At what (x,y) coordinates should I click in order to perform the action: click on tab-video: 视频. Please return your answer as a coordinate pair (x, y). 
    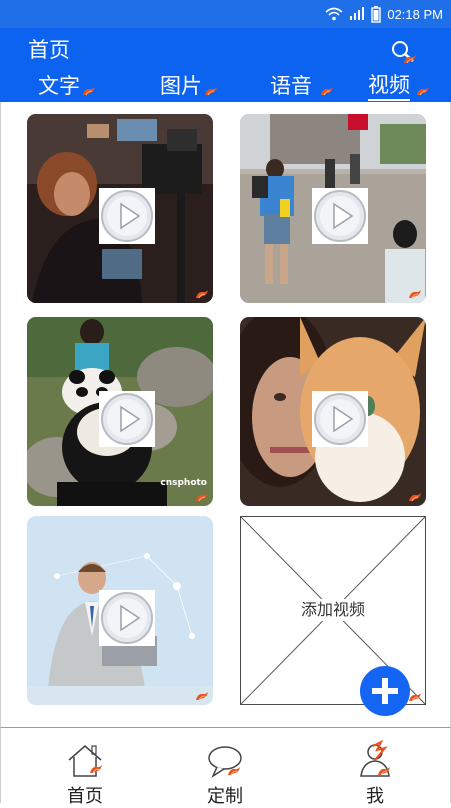
    Looking at the image, I should click on (399, 85).